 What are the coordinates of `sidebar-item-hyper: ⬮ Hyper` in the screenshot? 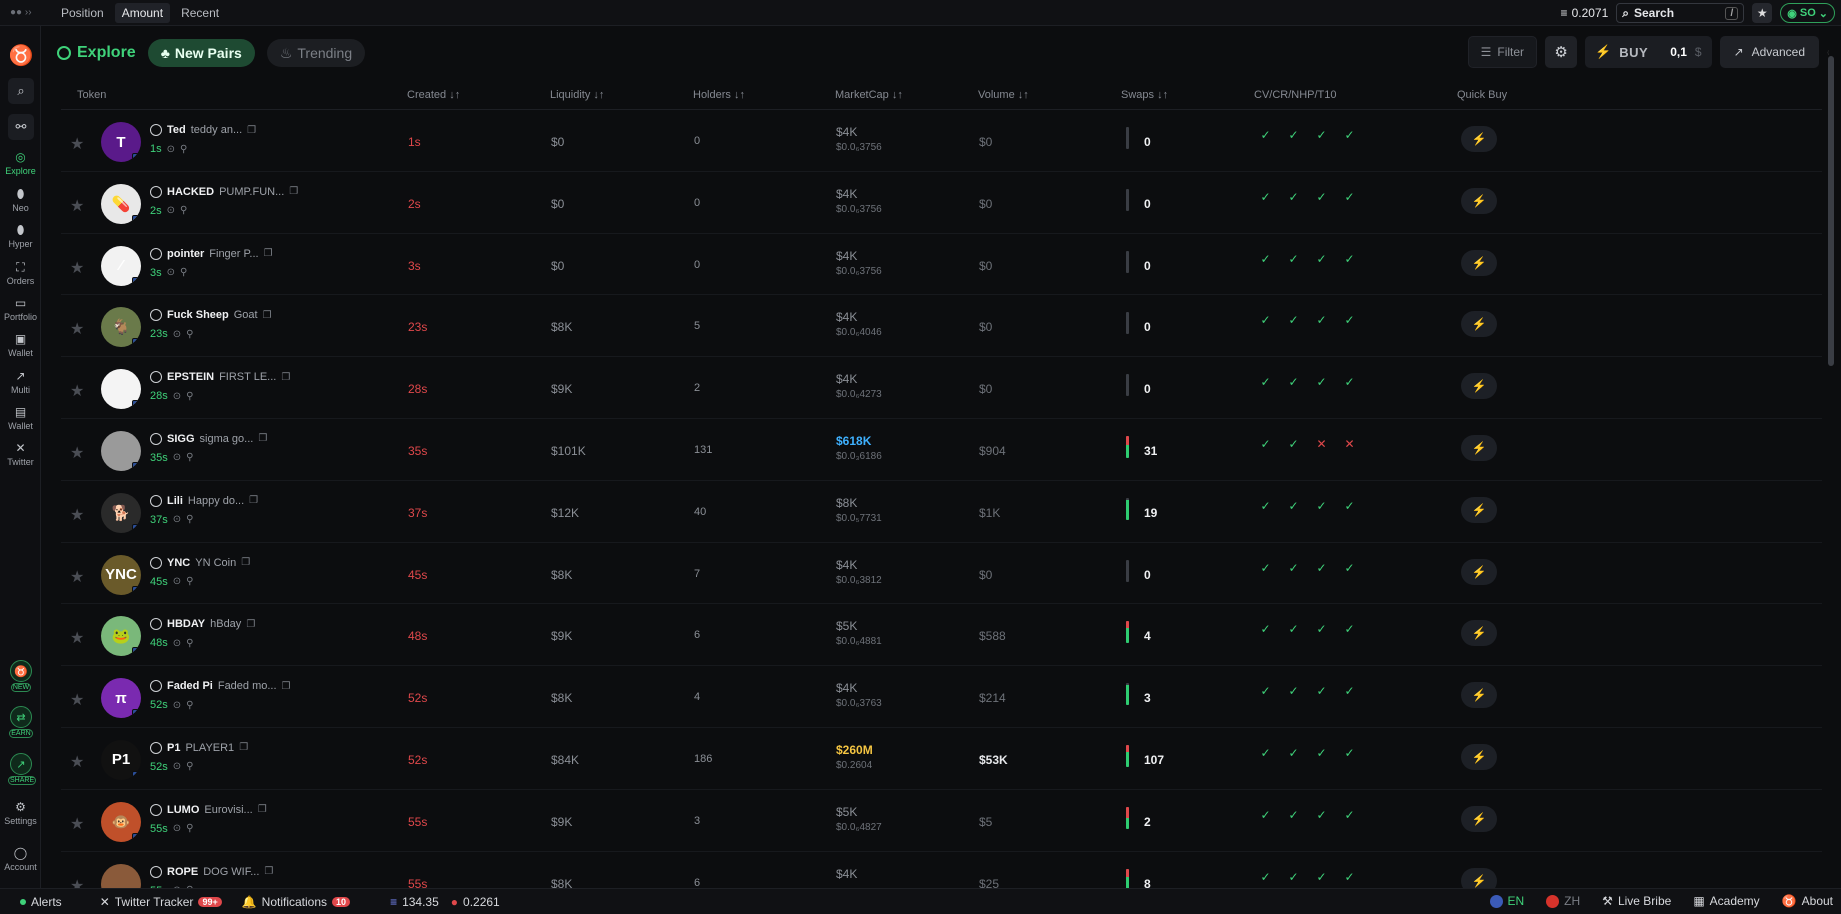 It's located at (20, 236).